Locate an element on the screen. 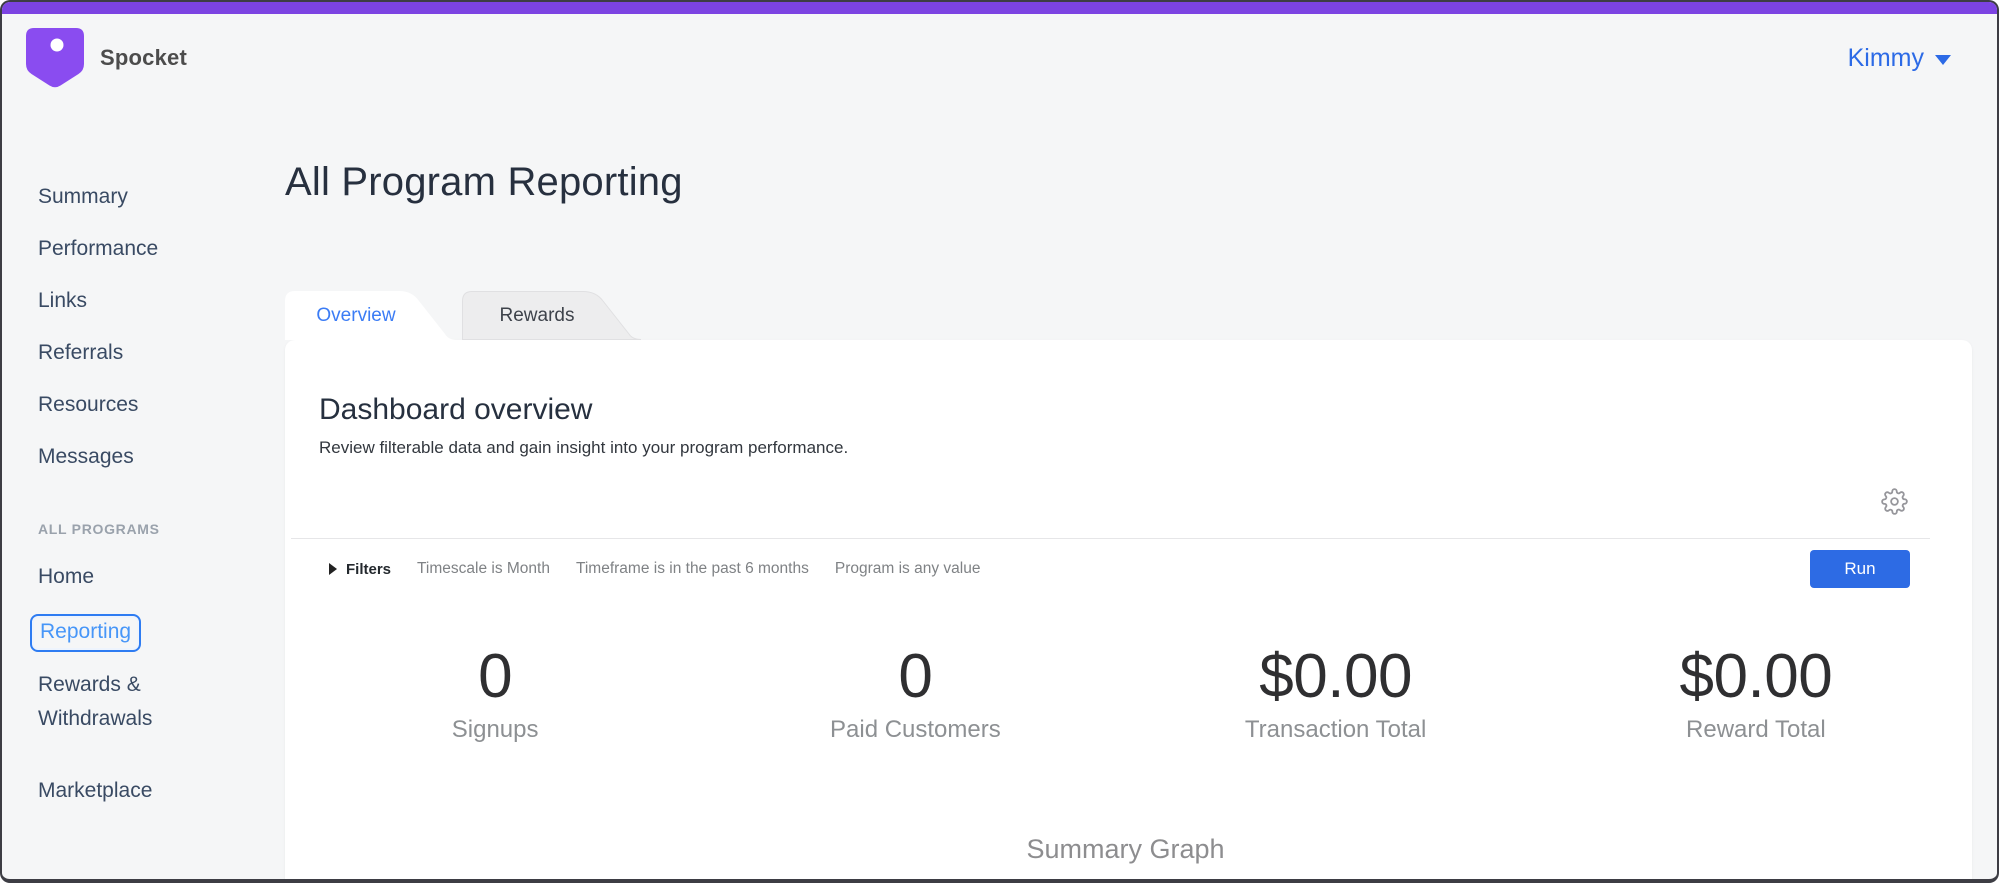 Image resolution: width=1999 pixels, height=883 pixels. tab-bar: Overview Rewards is located at coordinates (463, 315).